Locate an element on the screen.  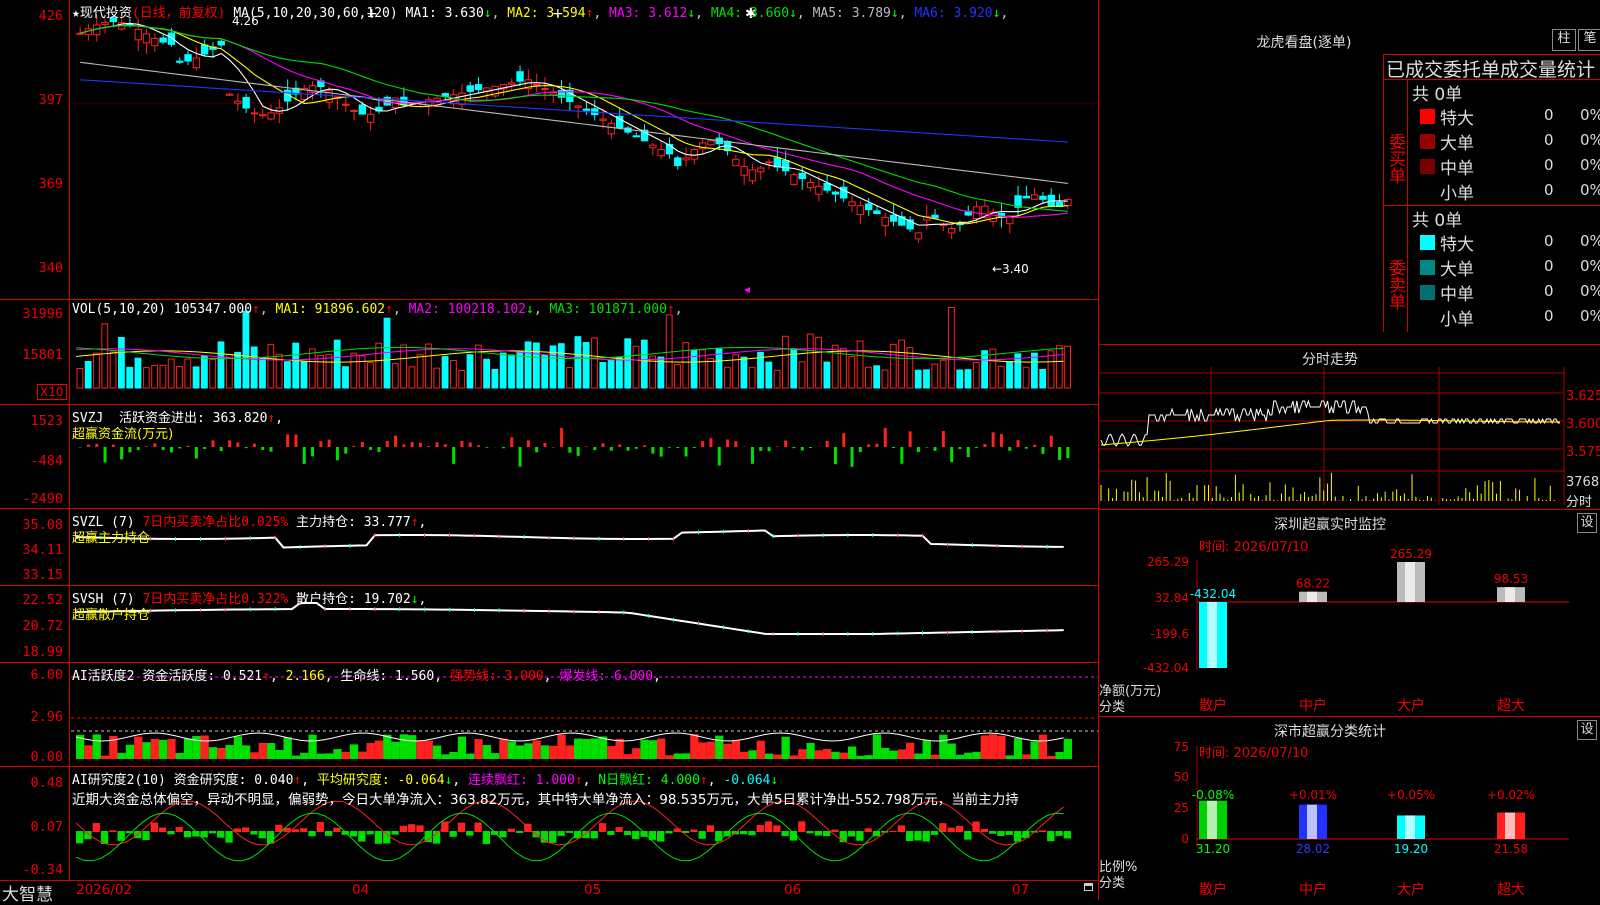
intraday-panel: 分时走势 3.625 3.600 3.575 3768 分时 is located at coordinates (1349, 427).